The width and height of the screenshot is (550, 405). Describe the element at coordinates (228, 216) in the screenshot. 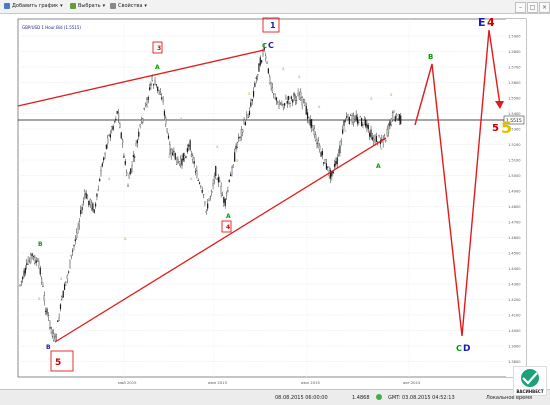

I see `wave-label: A` at that location.